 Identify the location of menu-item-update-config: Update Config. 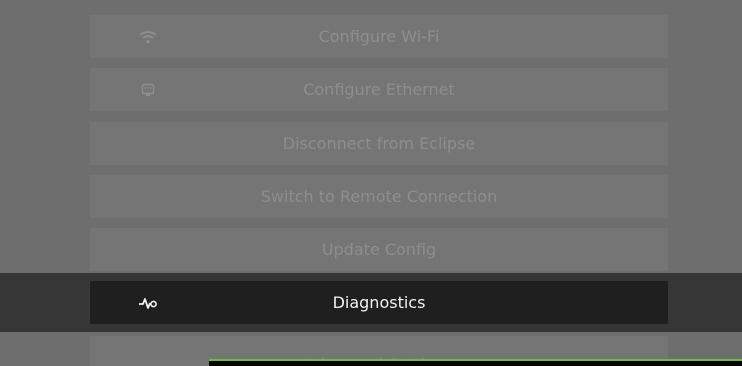
(379, 249).